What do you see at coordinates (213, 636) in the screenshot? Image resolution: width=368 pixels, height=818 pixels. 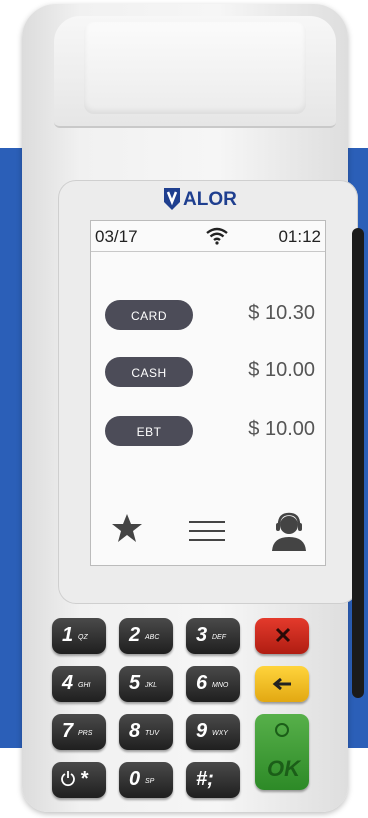 I see `key-3: 3 DEF` at bounding box center [213, 636].